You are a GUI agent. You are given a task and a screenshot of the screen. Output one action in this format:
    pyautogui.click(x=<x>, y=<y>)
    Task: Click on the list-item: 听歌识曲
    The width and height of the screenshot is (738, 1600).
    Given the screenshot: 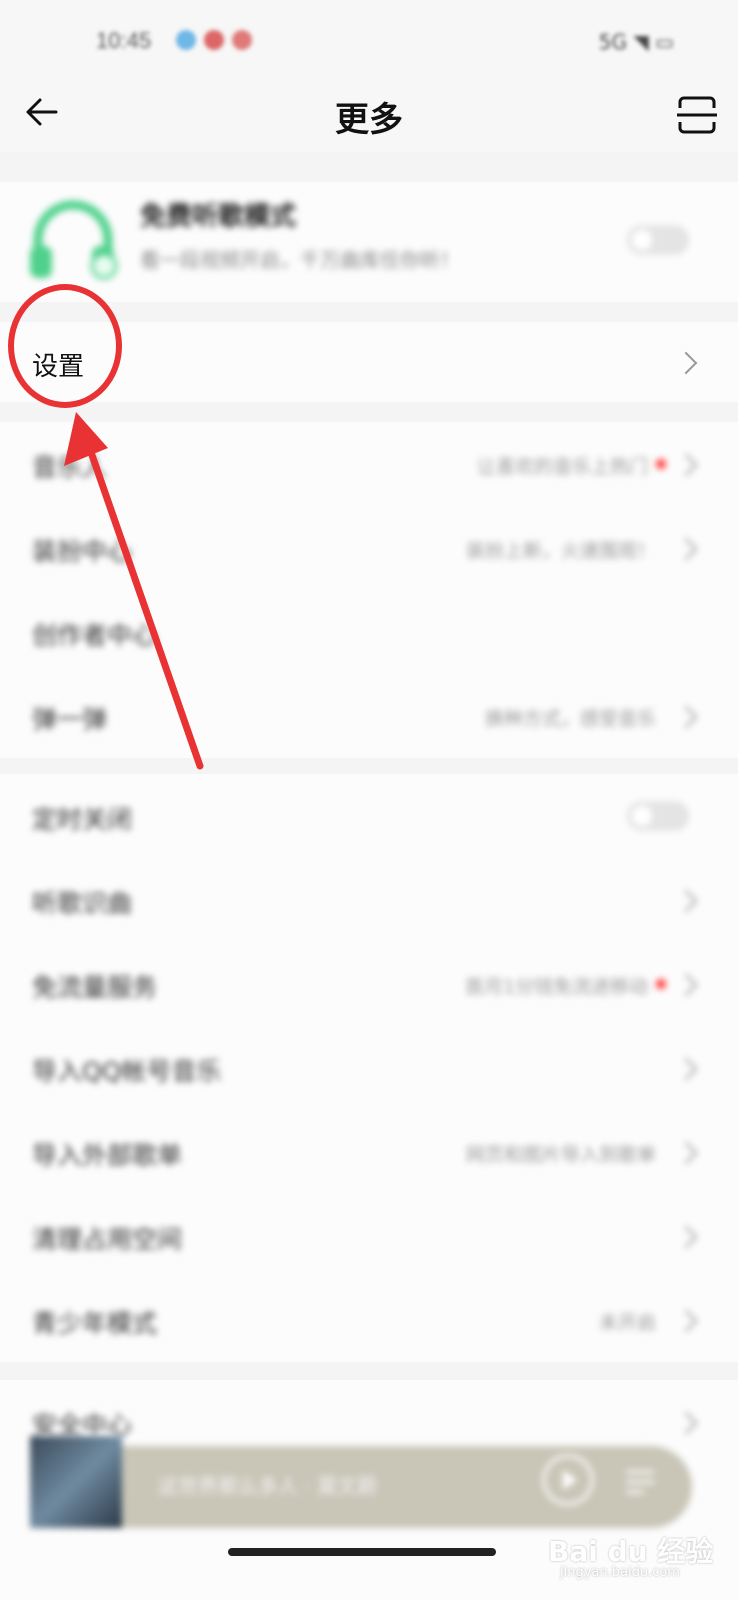 What is the action you would take?
    pyautogui.click(x=369, y=900)
    